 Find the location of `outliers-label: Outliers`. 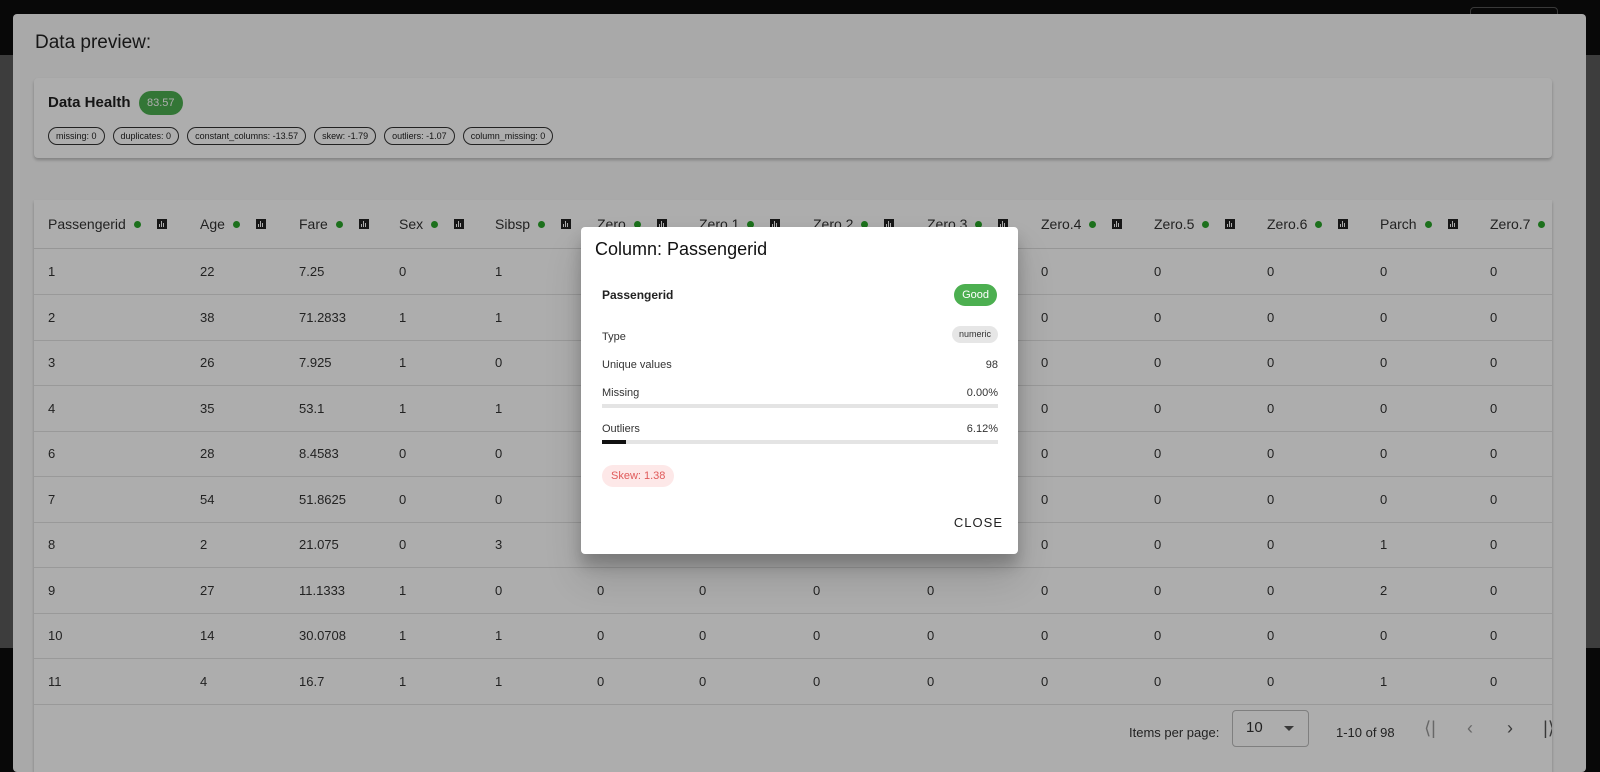

outliers-label: Outliers is located at coordinates (621, 429).